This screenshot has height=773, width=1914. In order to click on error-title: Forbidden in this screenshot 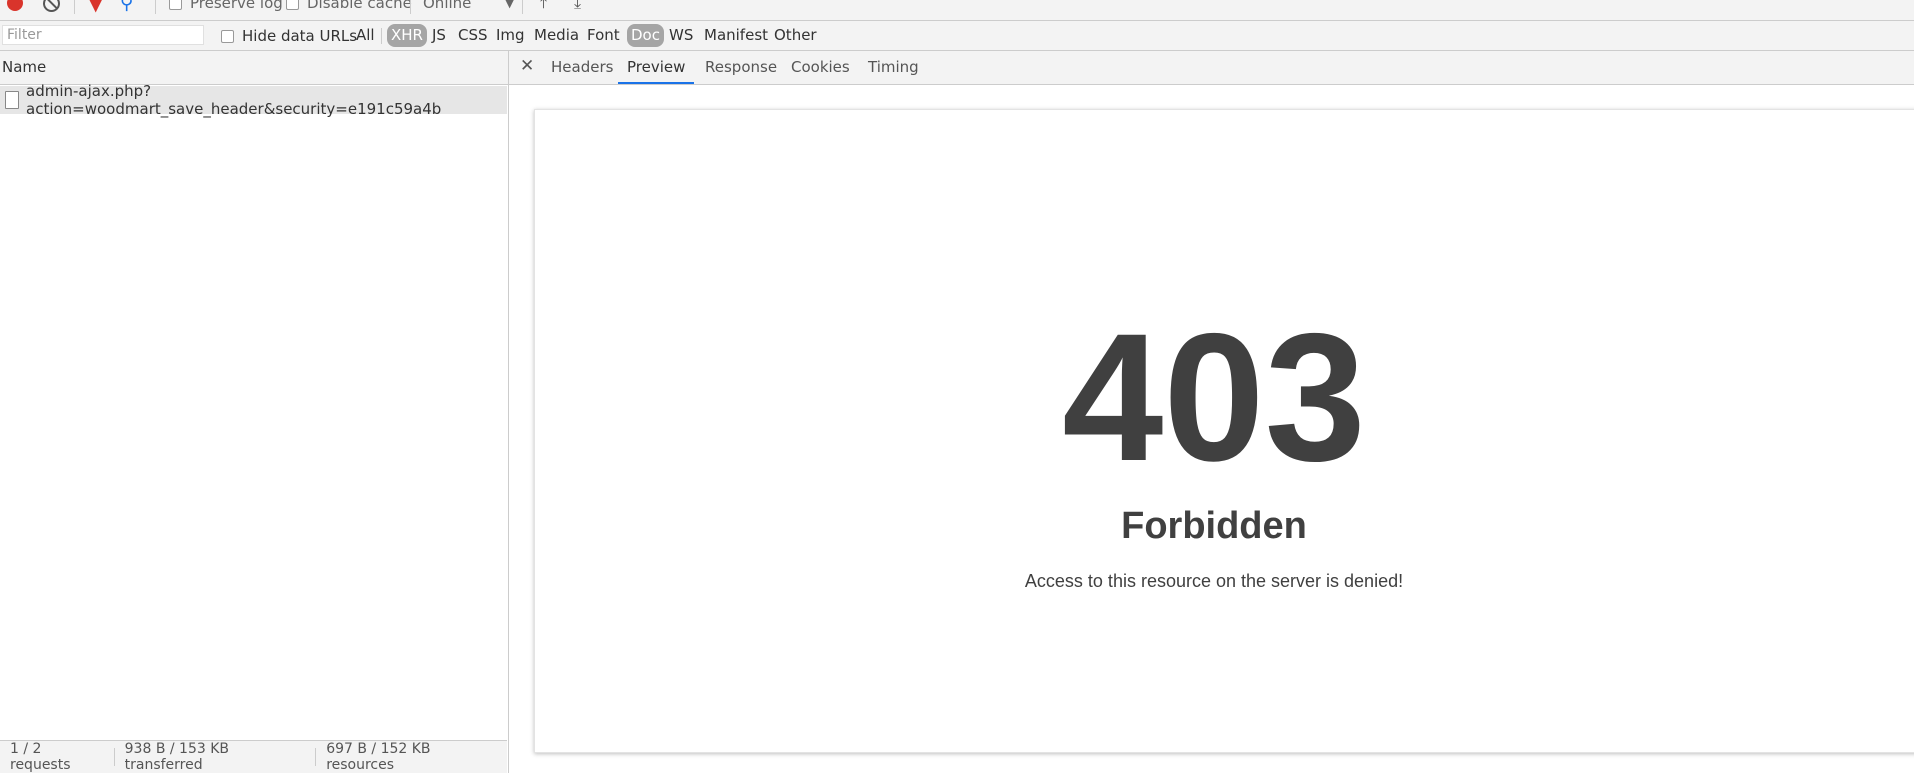, I will do `click(1214, 526)`.